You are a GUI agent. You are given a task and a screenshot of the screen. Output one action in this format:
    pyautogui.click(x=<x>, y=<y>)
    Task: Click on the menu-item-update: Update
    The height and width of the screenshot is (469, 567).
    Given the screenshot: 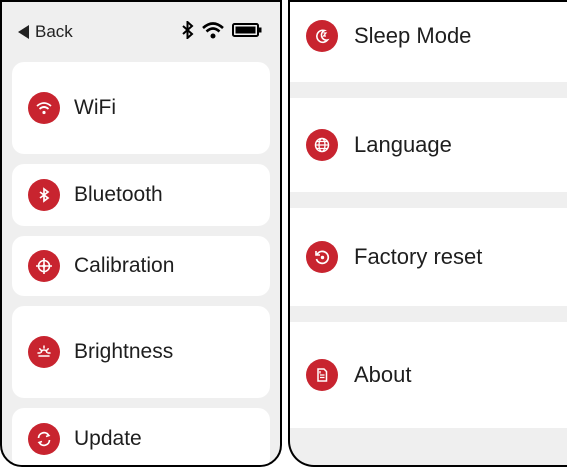 What is the action you would take?
    pyautogui.click(x=141, y=436)
    